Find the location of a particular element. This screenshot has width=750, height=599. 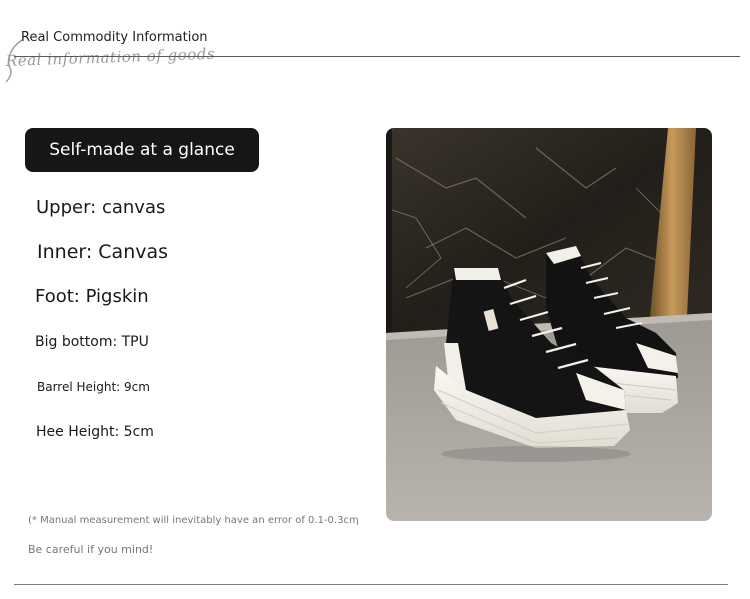

spec-inner: Inner: Canvas is located at coordinates (103, 252).